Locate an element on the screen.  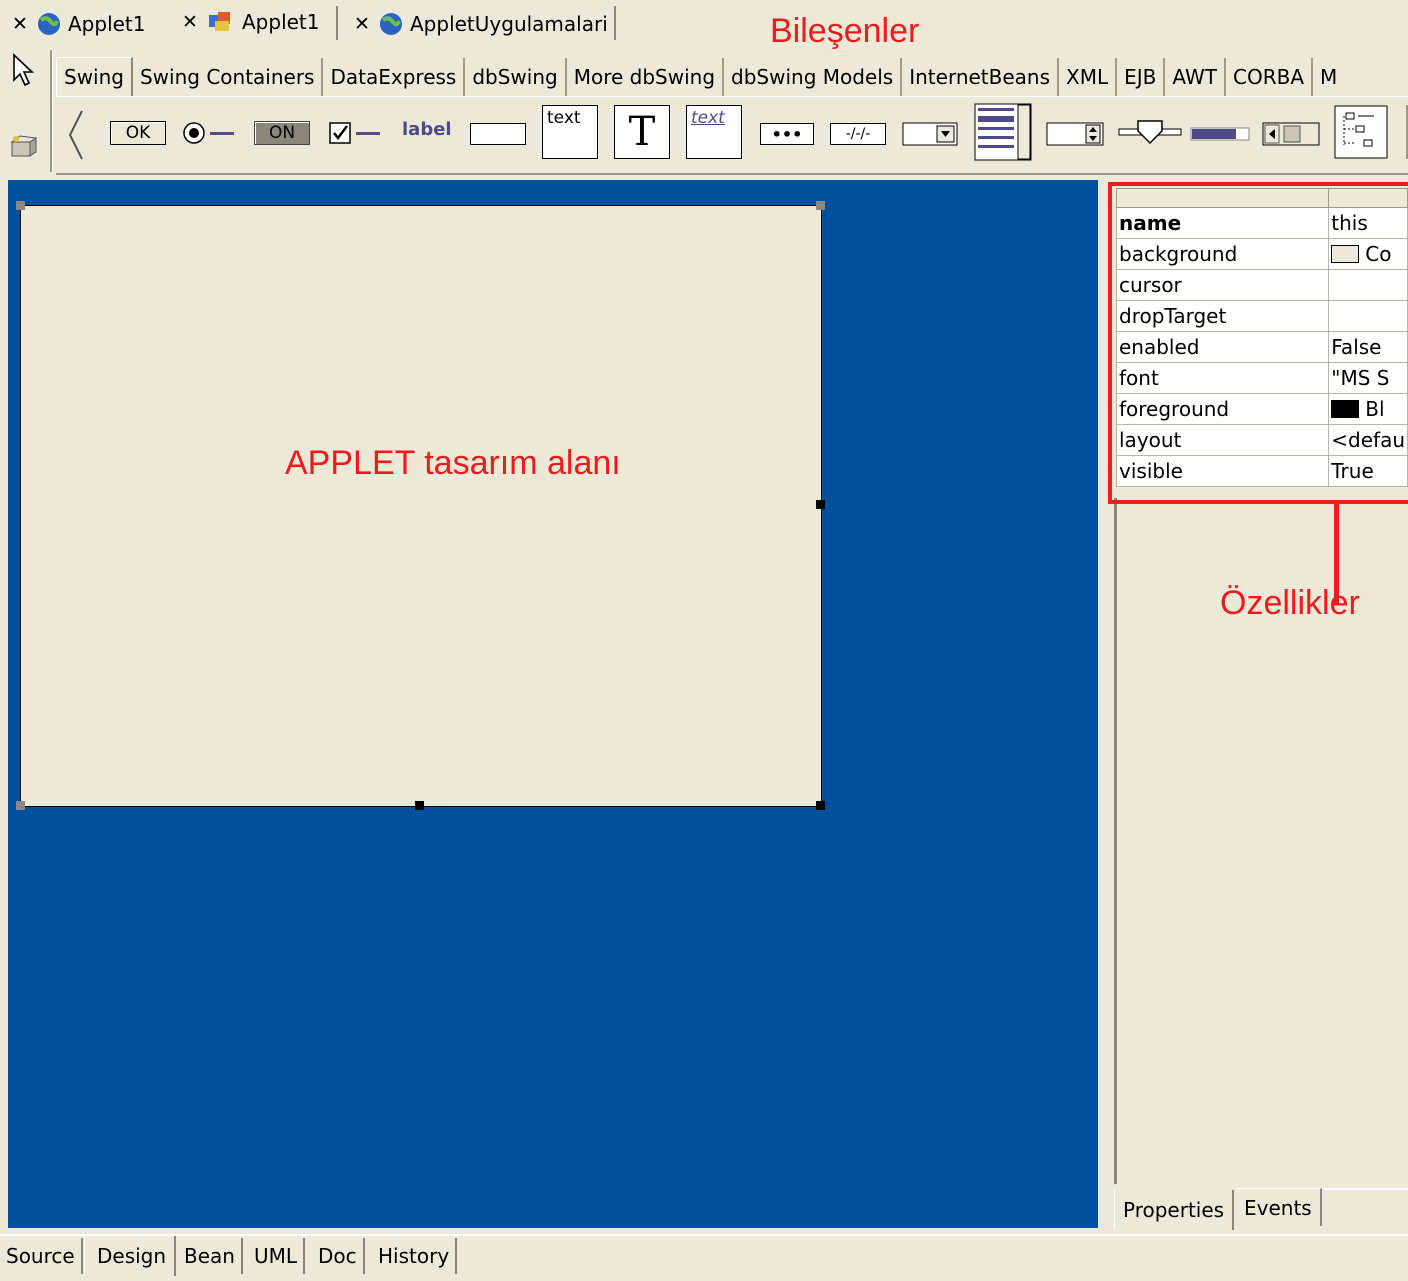
palette-divider is located at coordinates (51, 111).